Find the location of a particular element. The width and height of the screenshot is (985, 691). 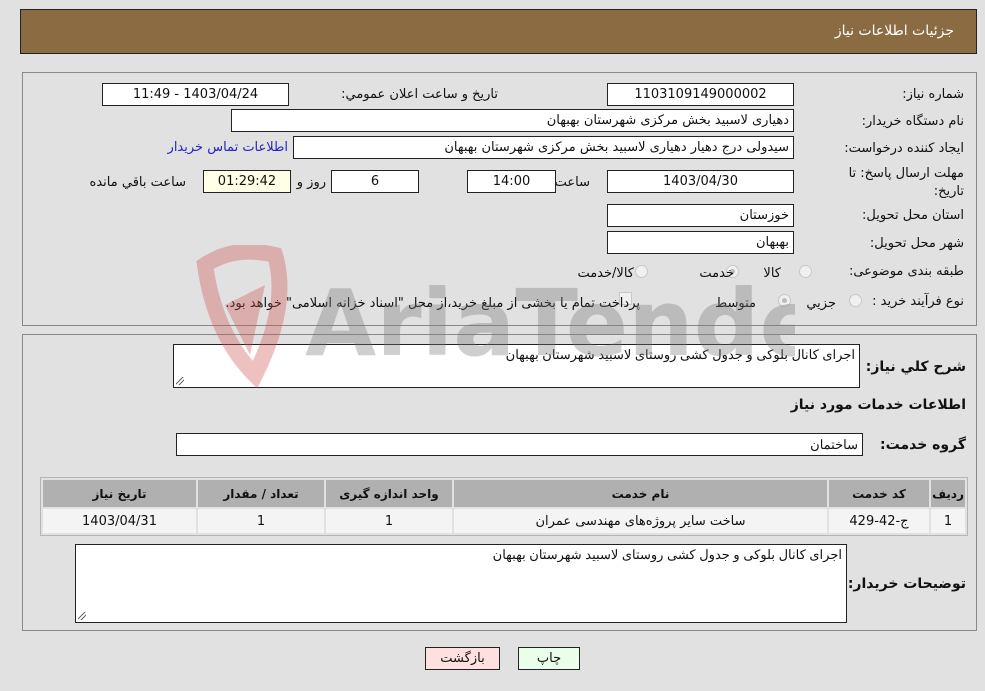

service-group-field: ساختمان is located at coordinates (519, 444).